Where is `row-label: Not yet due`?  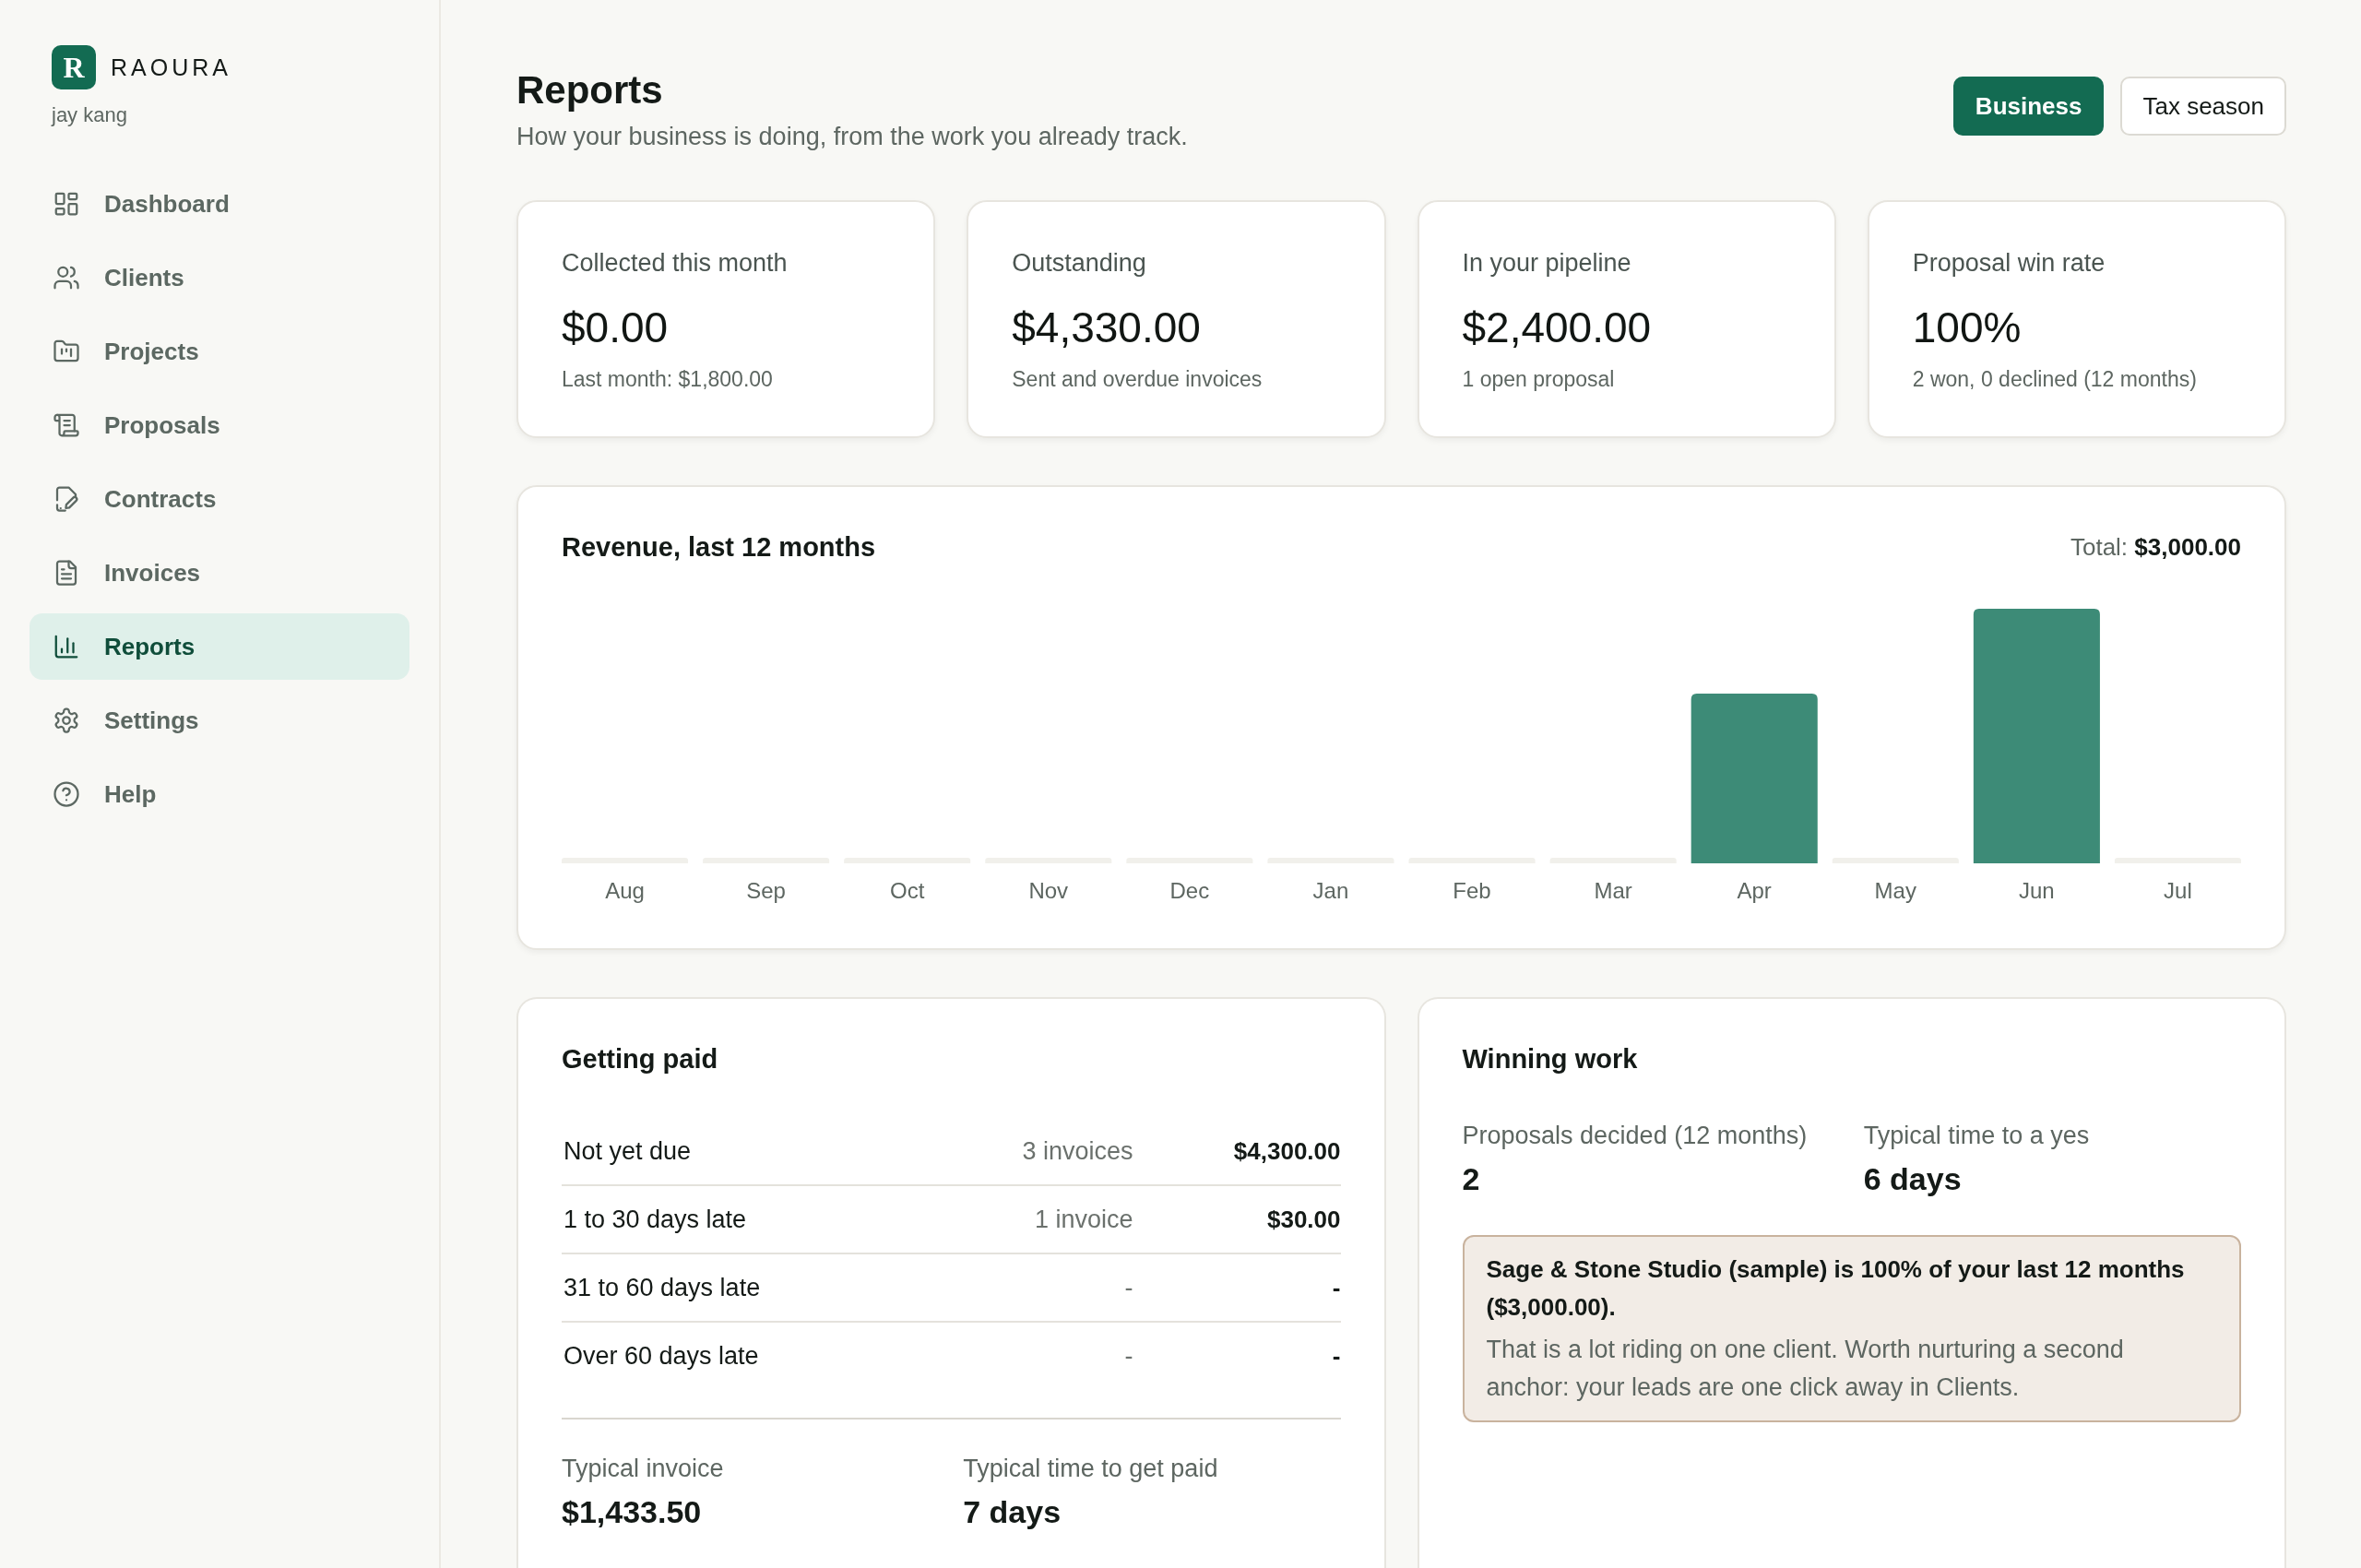 row-label: Not yet due is located at coordinates (628, 1151).